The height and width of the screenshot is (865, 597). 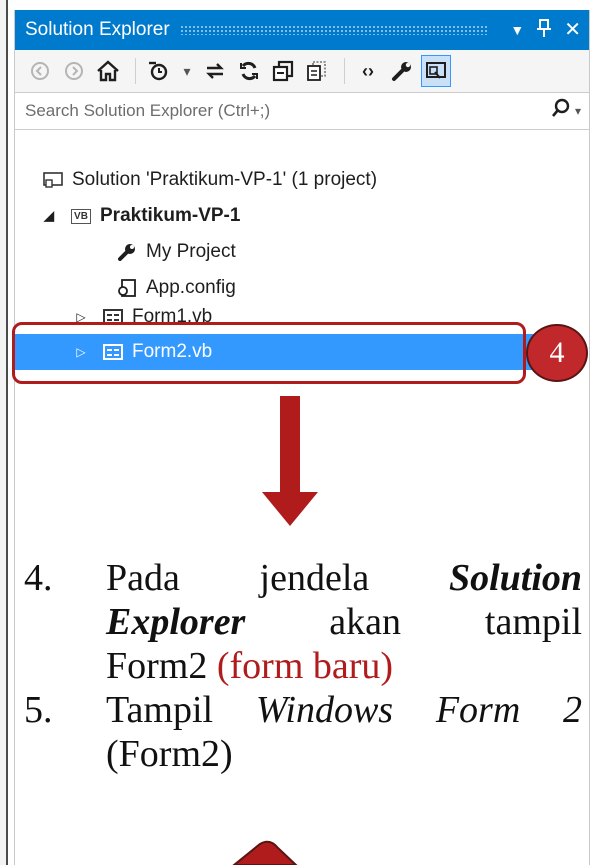 I want to click on note-4-line3: Form2 (form baru), so click(x=250, y=666).